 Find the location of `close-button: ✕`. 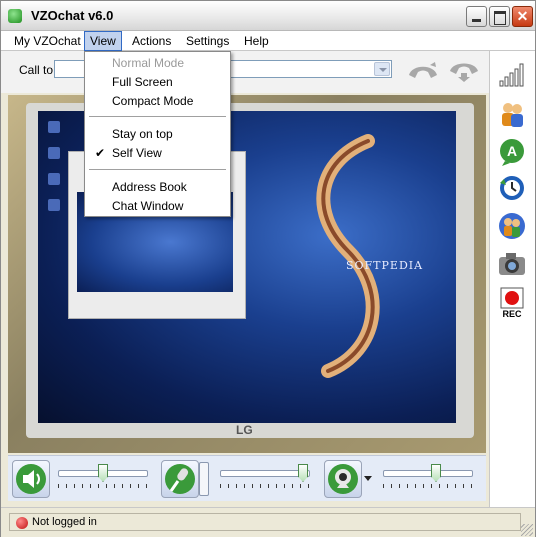

close-button: ✕ is located at coordinates (522, 16).